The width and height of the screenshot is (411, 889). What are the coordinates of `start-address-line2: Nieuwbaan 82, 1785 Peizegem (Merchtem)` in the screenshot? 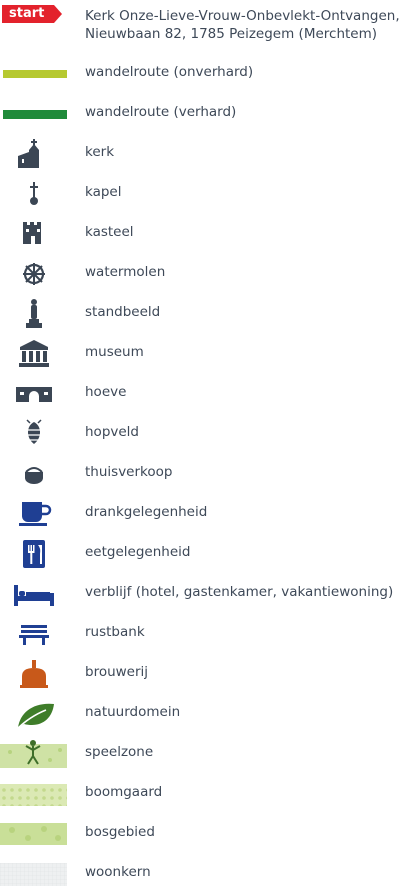 It's located at (231, 34).